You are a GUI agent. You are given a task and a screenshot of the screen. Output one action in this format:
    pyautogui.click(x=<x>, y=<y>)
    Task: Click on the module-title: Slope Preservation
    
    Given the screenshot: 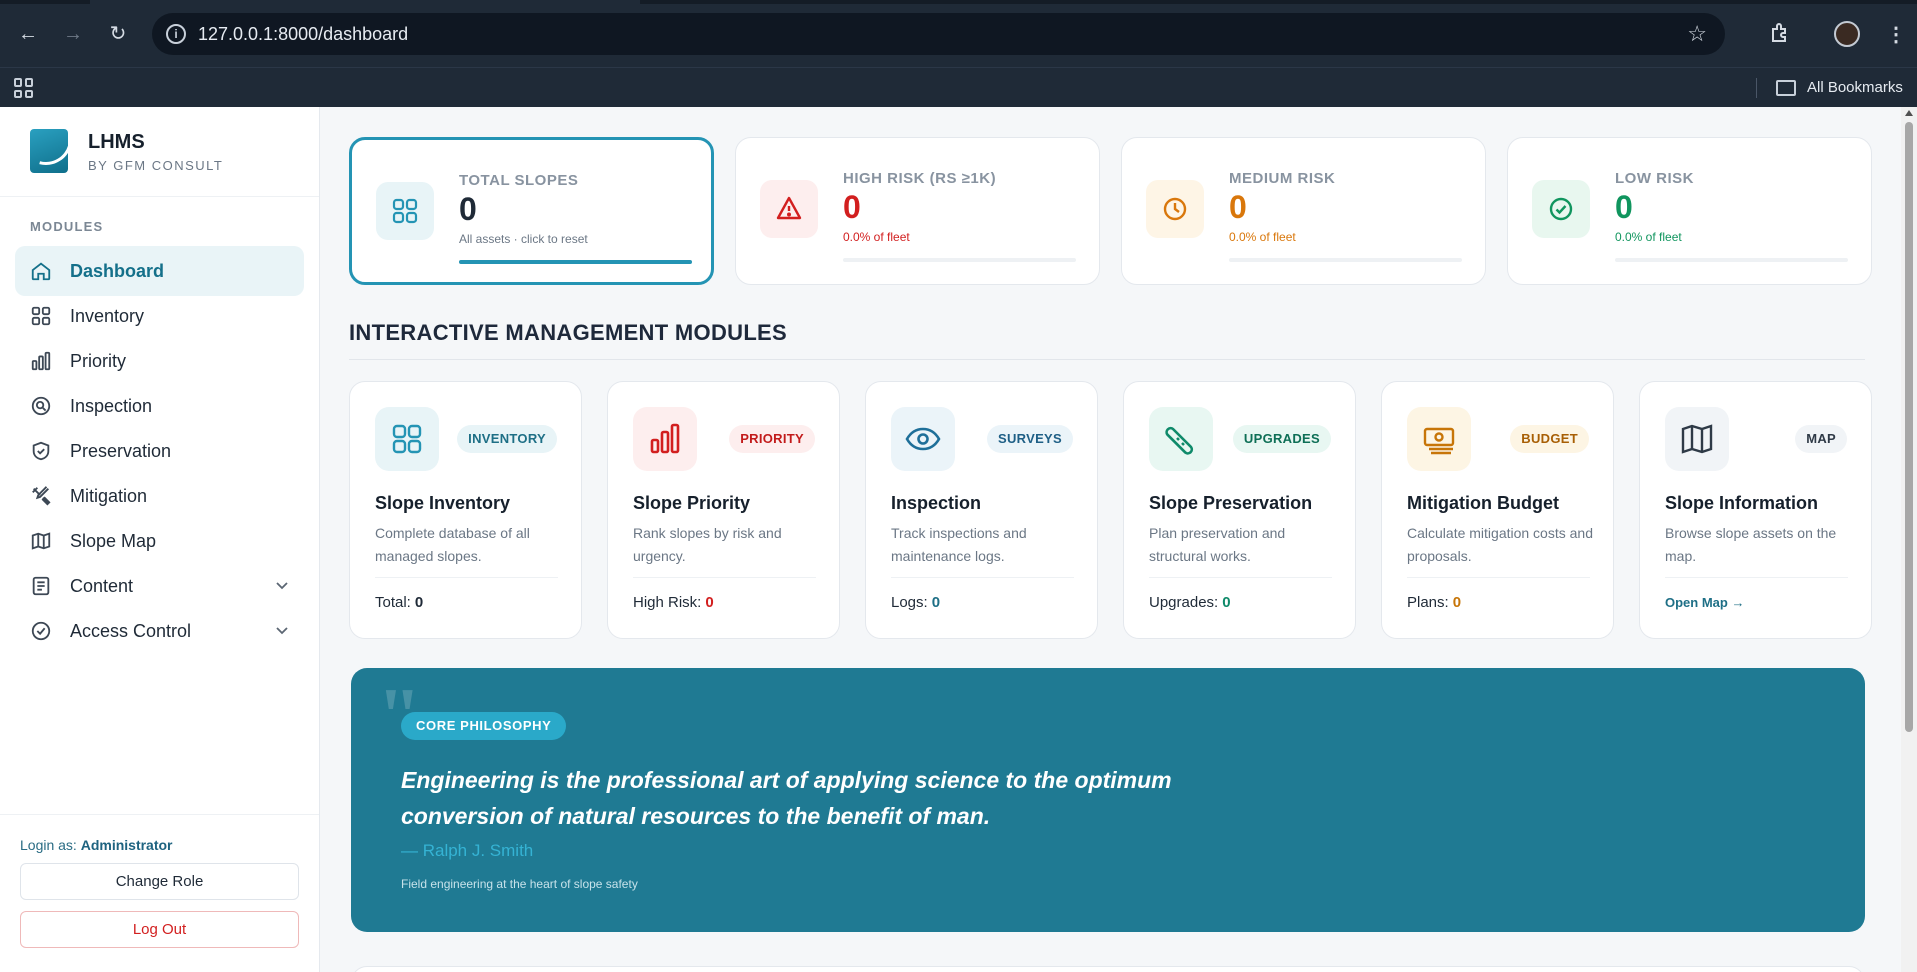 What is the action you would take?
    pyautogui.click(x=1231, y=503)
    